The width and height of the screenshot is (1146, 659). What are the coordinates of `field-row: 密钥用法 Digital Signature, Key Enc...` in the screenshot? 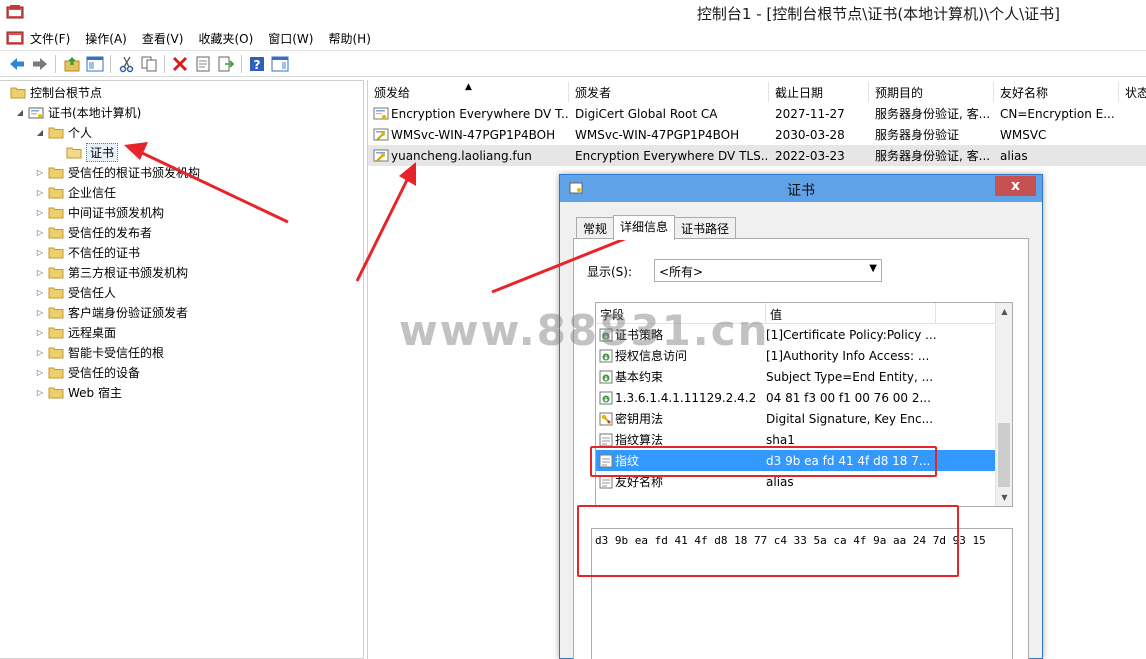 It's located at (804, 418).